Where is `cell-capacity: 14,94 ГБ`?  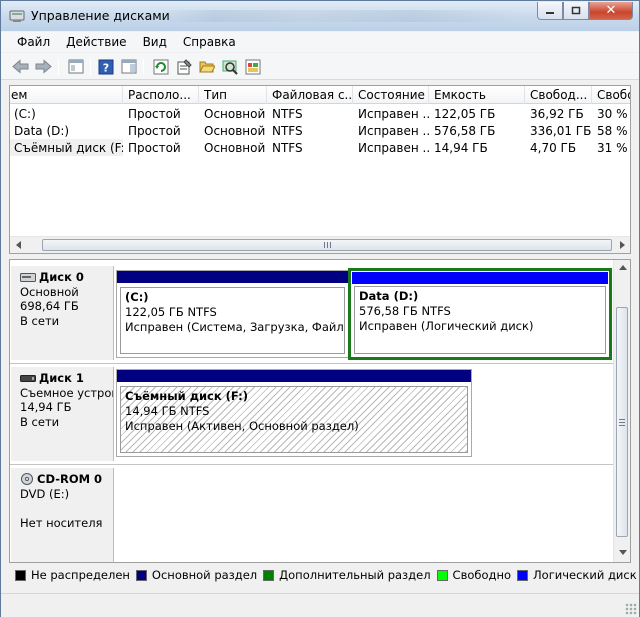 cell-capacity: 14,94 ГБ is located at coordinates (461, 148).